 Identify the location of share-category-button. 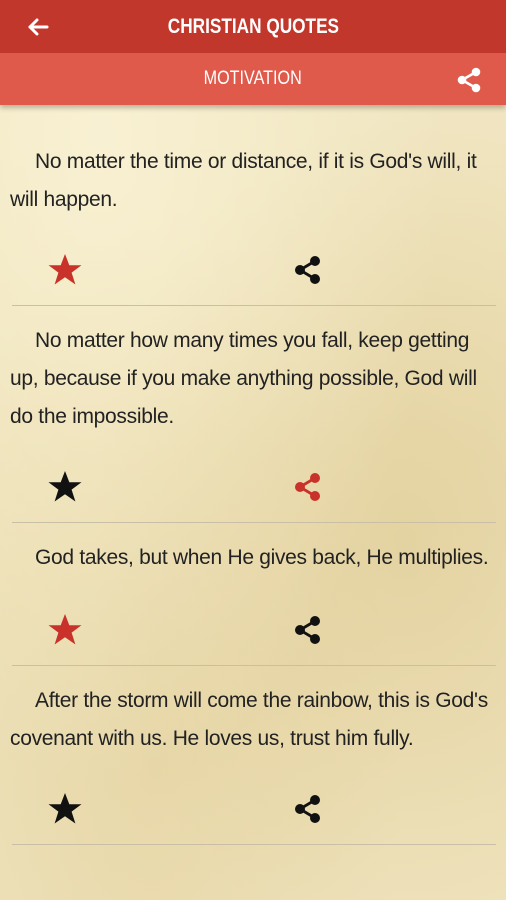
(469, 80).